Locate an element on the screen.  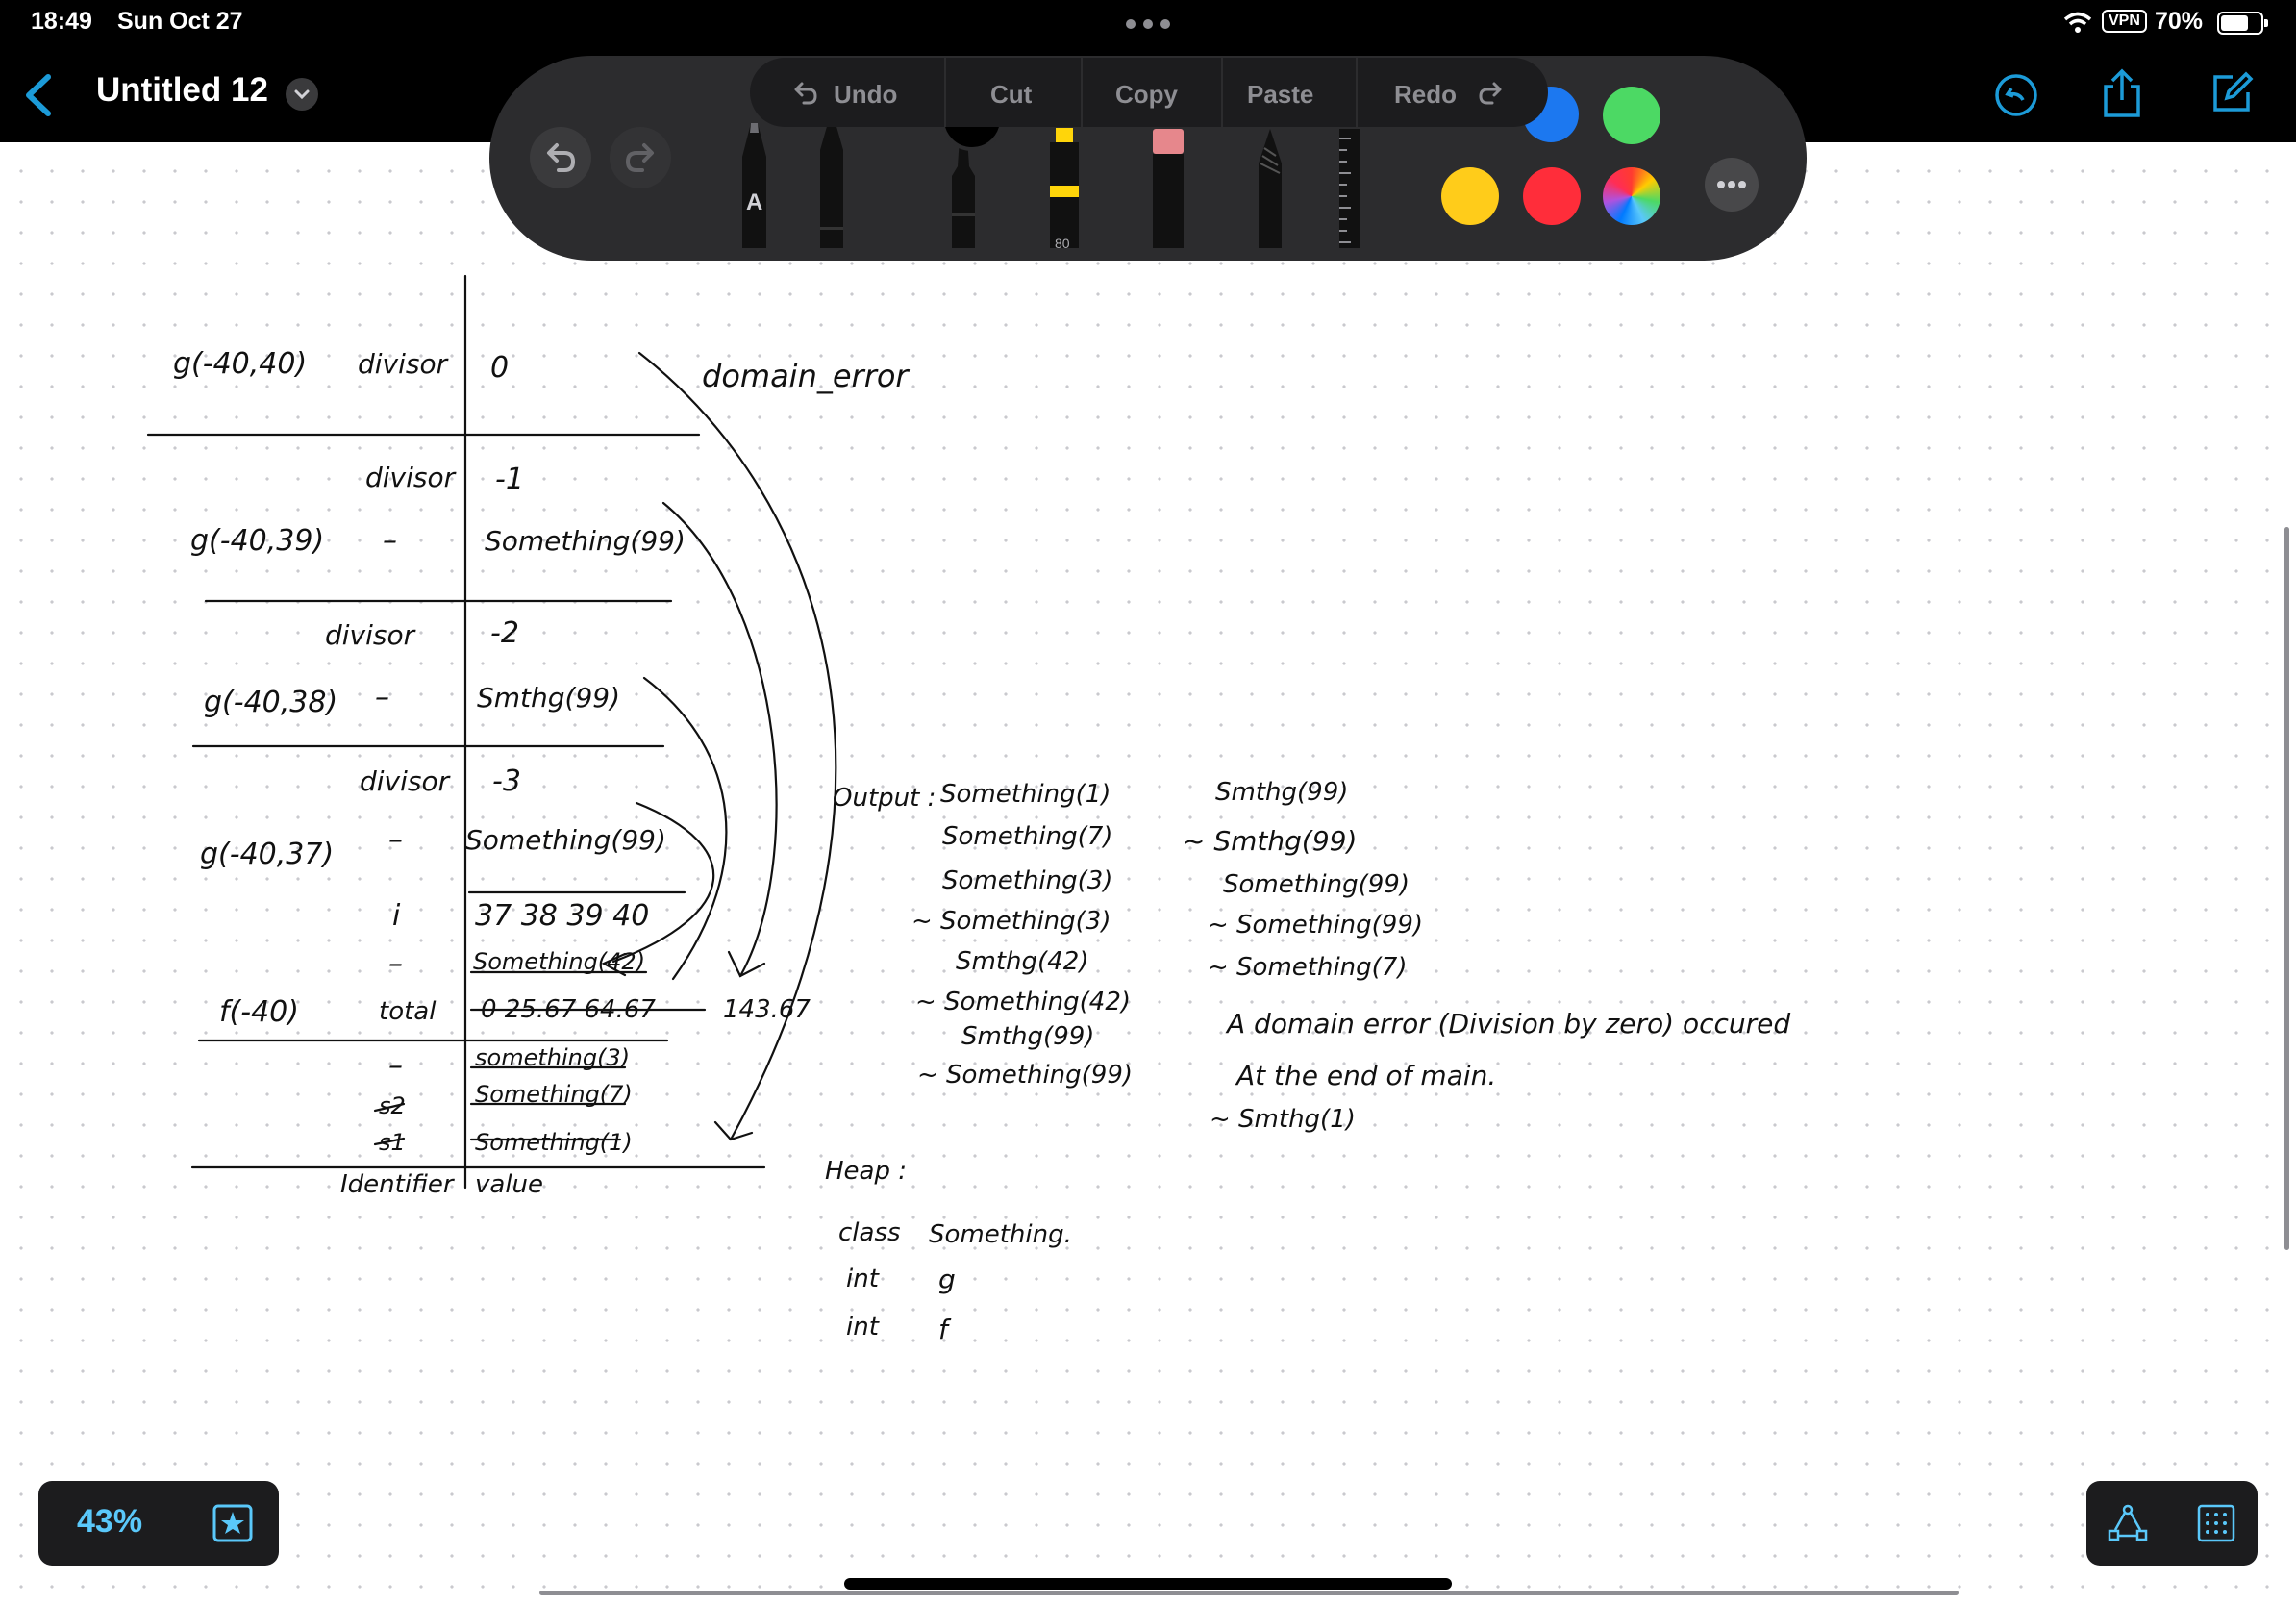
output-line: ~ Smthg(1) is located at coordinates (1283, 1119).